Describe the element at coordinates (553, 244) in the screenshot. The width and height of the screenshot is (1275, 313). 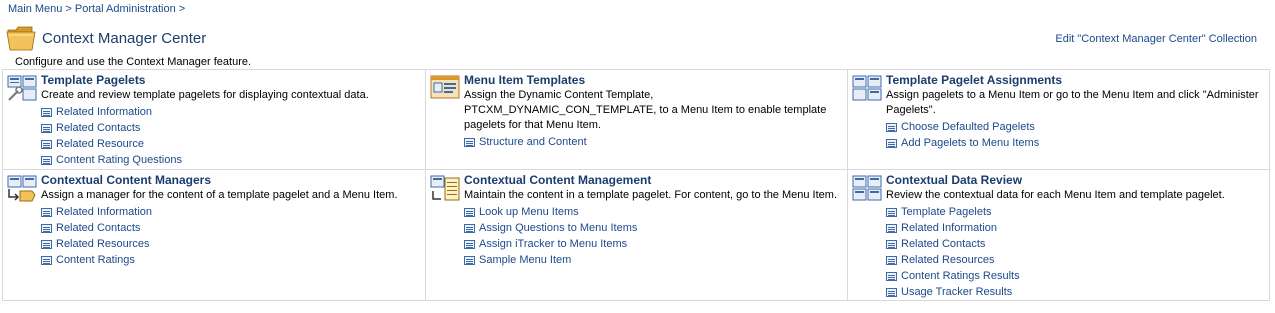
I see `link-assign-itracker-to-menu-items: Assign iTracker to Menu Items` at that location.